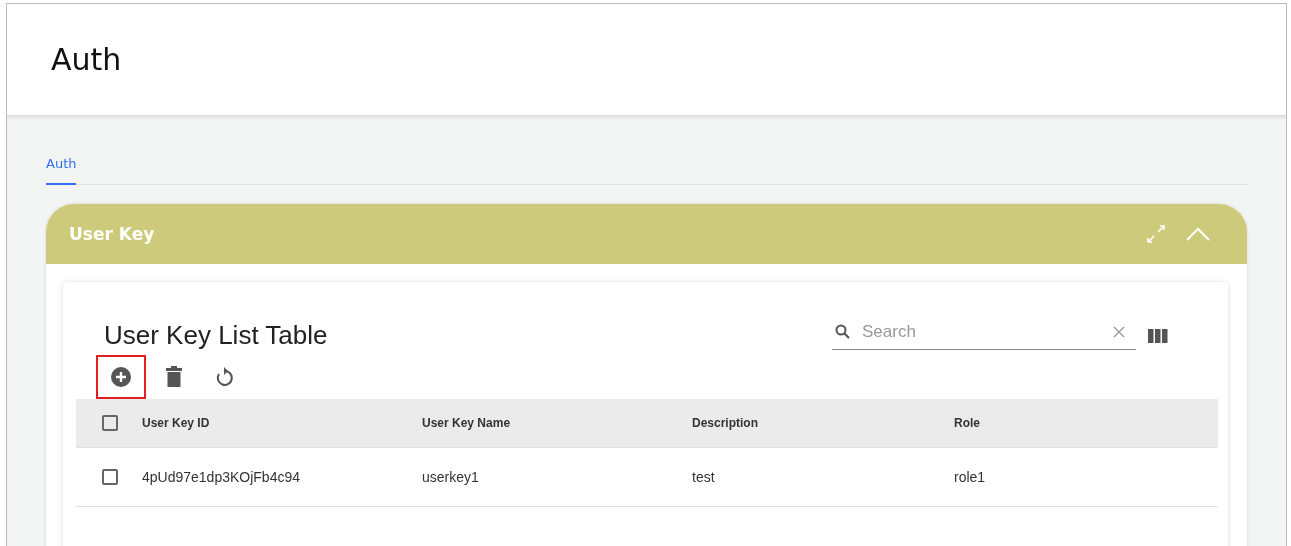 Image resolution: width=1291 pixels, height=546 pixels. I want to click on table-cell-text: userkey1, so click(451, 477).